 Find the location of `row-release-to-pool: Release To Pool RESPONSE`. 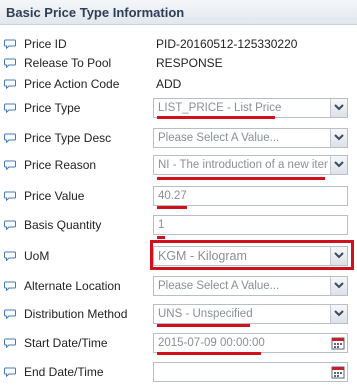

row-release-to-pool: Release To Pool RESPONSE is located at coordinates (178, 63).